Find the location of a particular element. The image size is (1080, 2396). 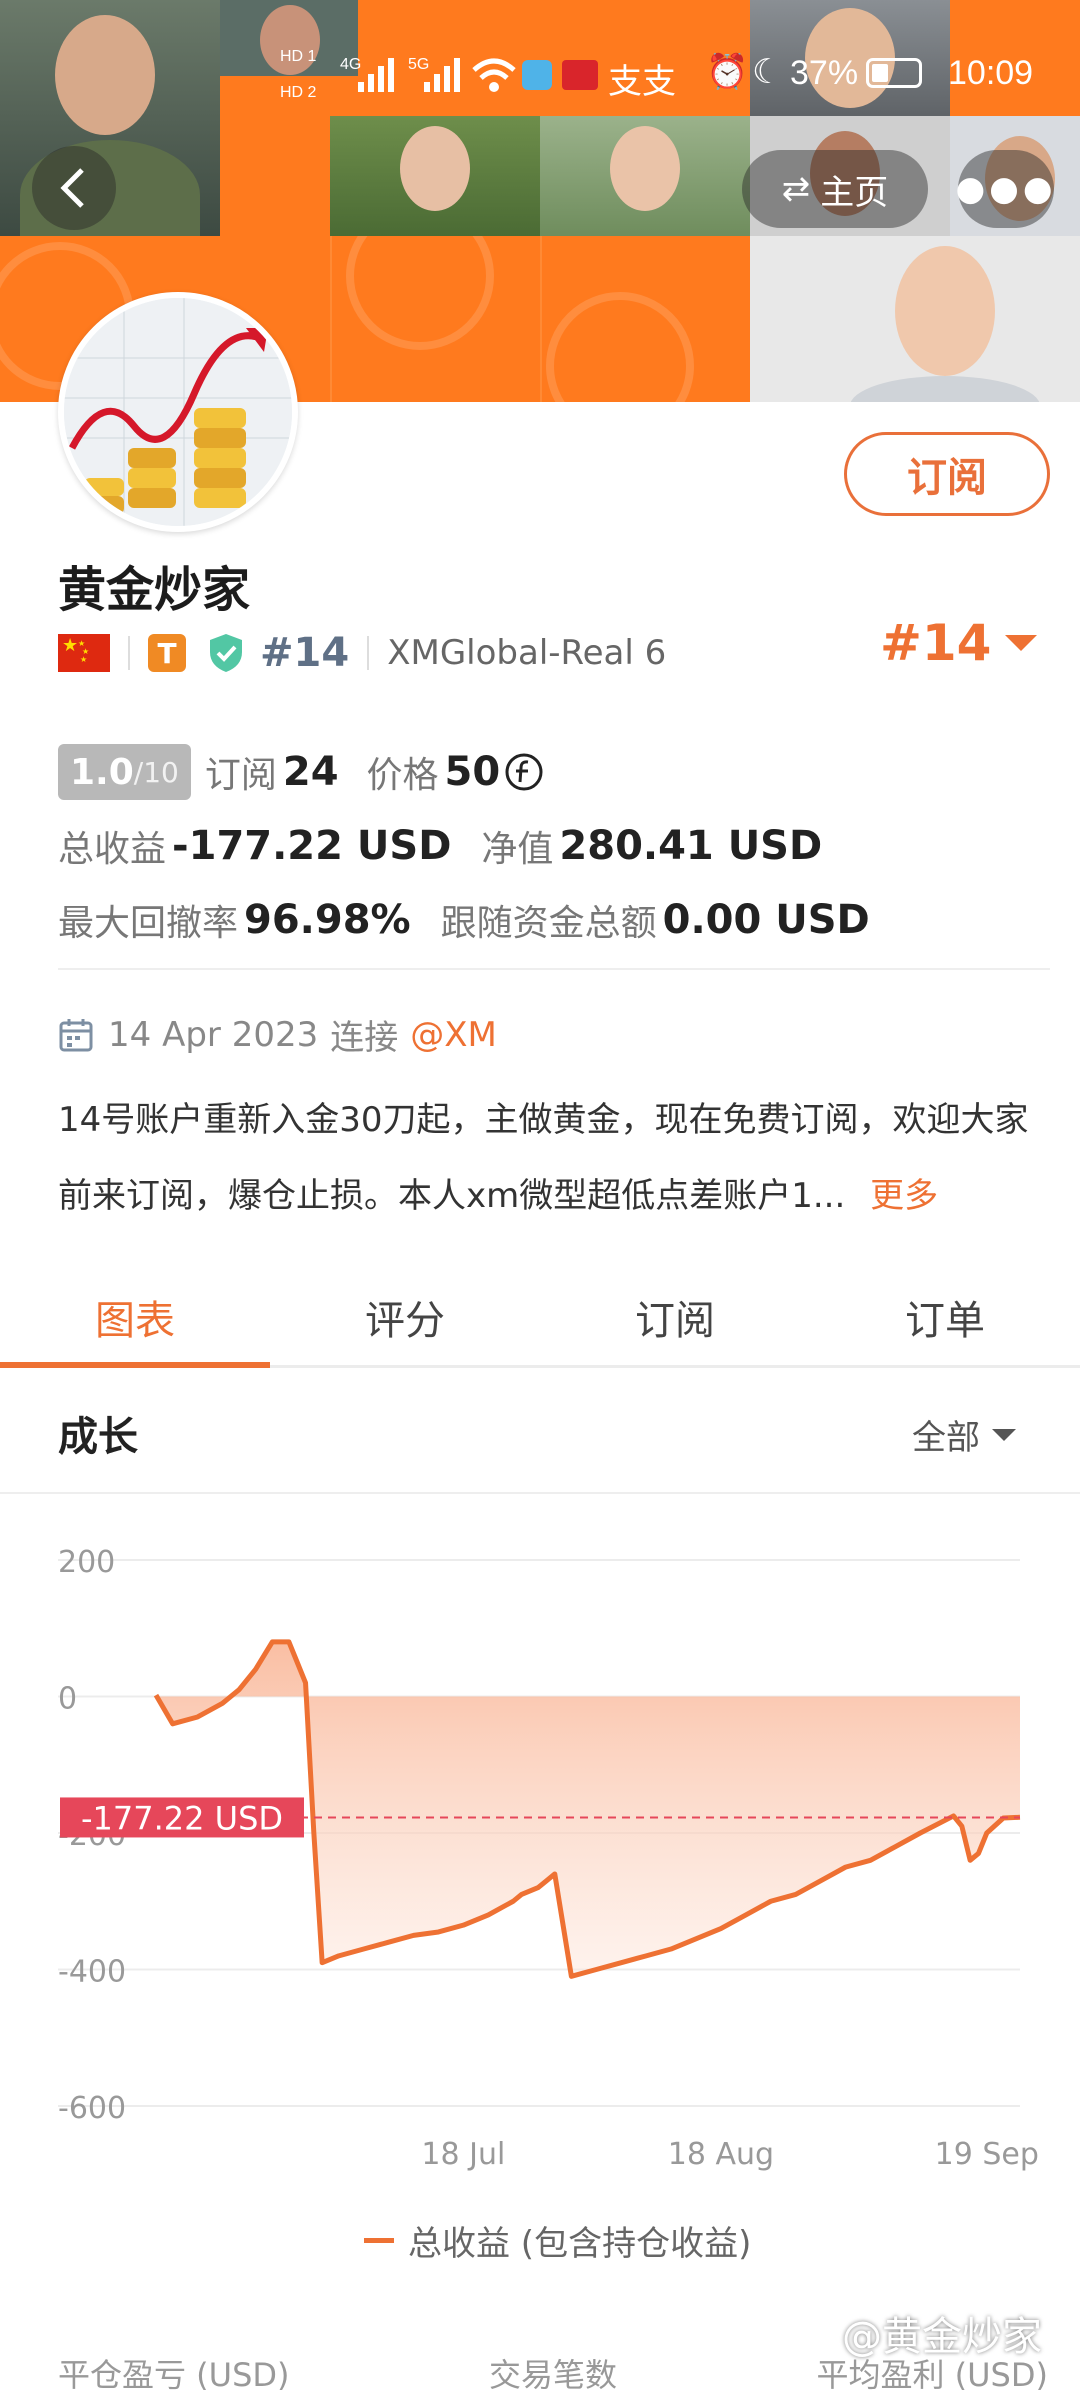

sim2-label: HD 2 is located at coordinates (298, 92).